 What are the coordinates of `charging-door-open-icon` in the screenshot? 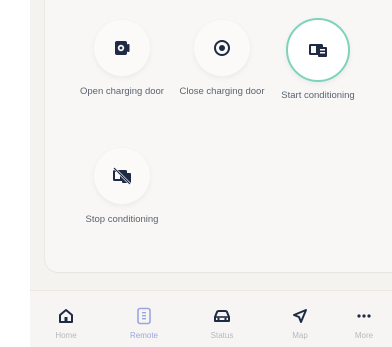 It's located at (122, 48).